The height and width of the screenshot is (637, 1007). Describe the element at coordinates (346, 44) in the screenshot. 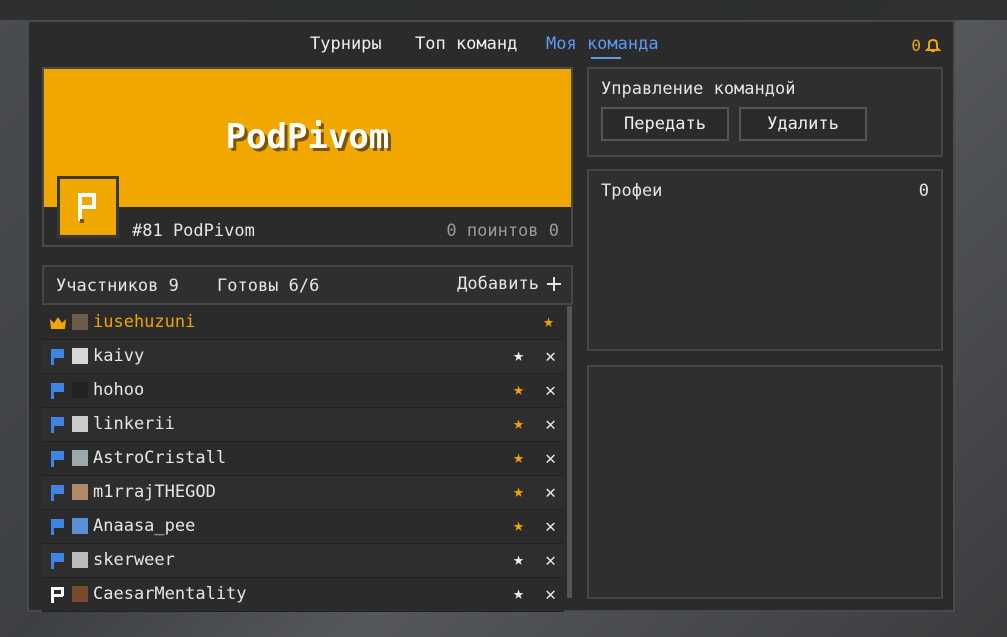

I see `tab-tournaments: Турниры` at that location.